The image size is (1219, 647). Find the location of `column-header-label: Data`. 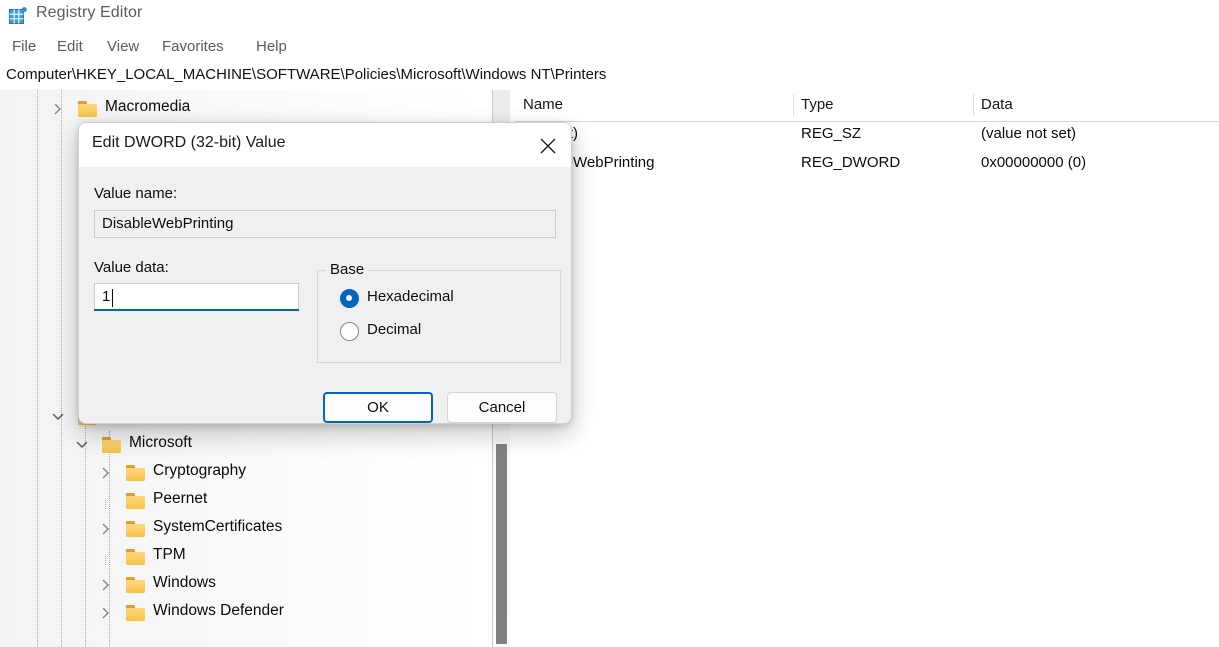

column-header-label: Data is located at coordinates (997, 104).